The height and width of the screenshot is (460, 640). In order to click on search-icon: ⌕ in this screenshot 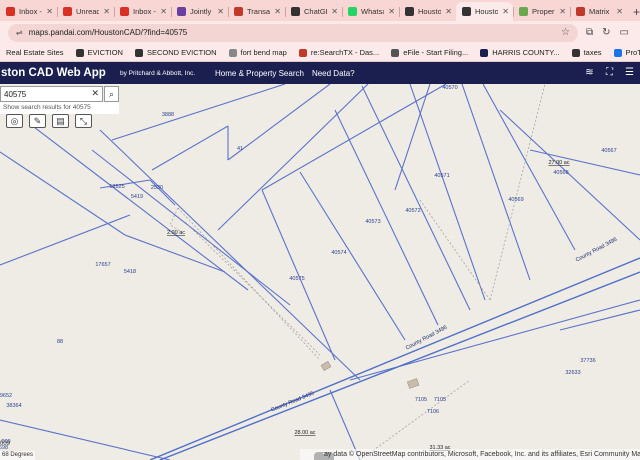, I will do `click(111, 94)`.